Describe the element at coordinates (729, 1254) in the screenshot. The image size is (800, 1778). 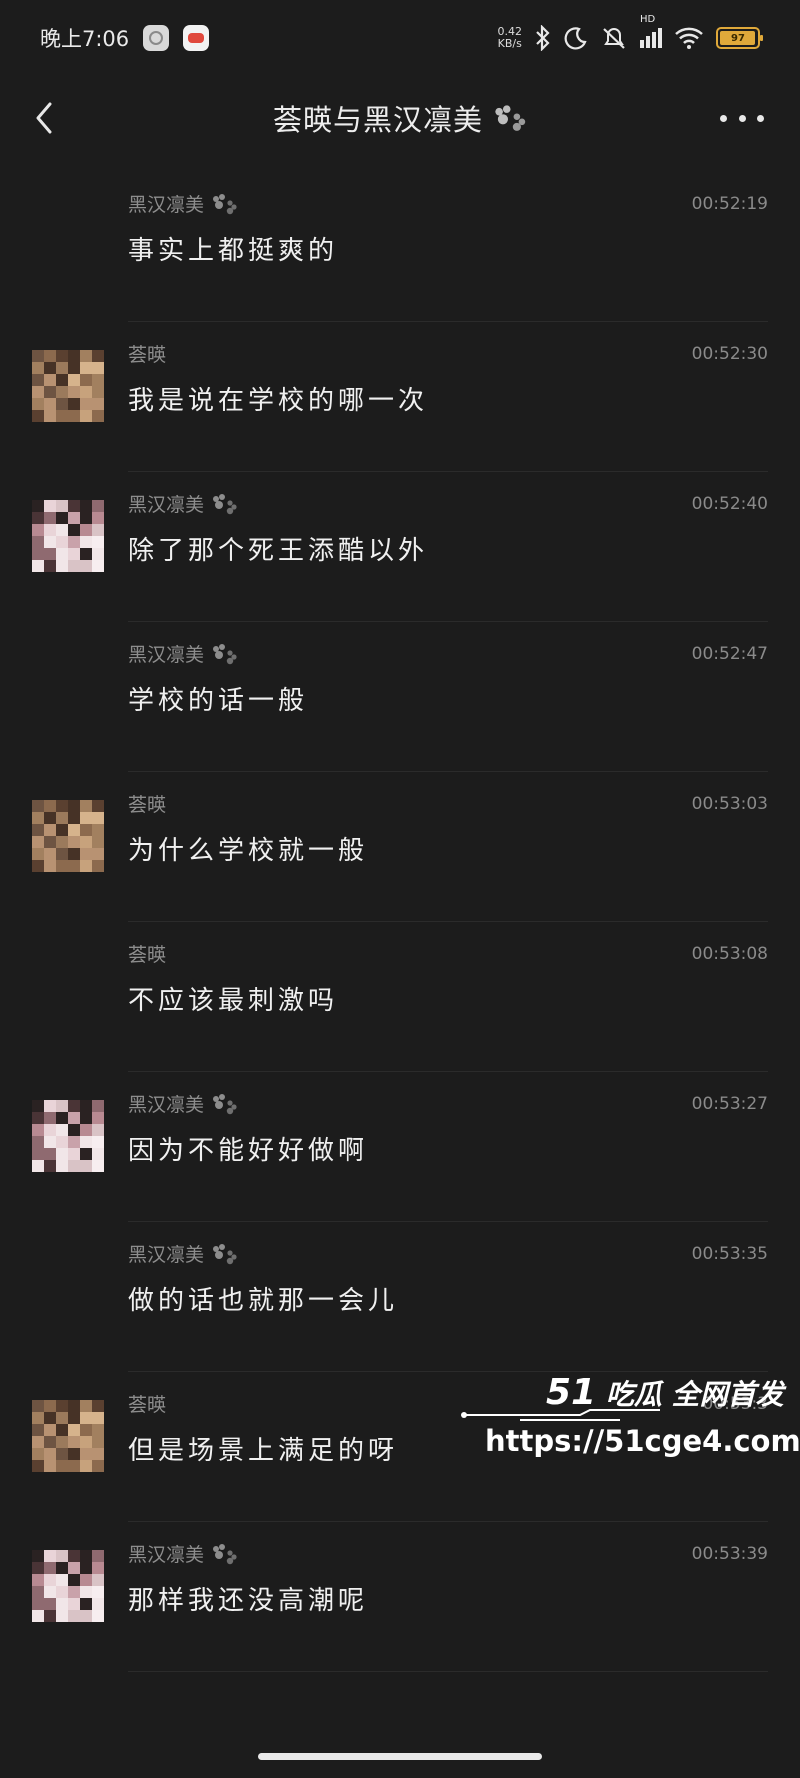
I see `message-timestamp: 00:53:35` at that location.